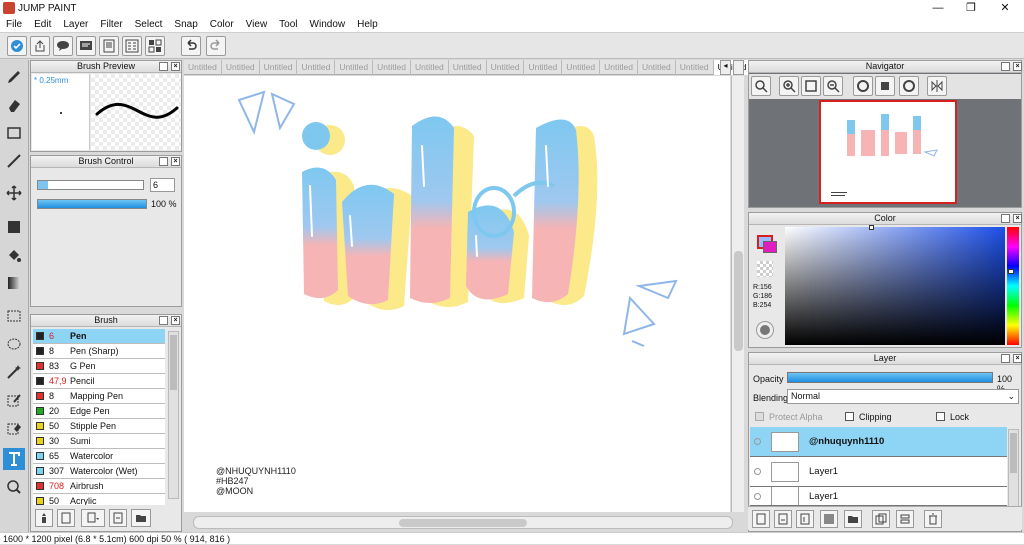 The height and width of the screenshot is (545, 1024). What do you see at coordinates (155, 46) in the screenshot?
I see `grid-layout-icon` at bounding box center [155, 46].